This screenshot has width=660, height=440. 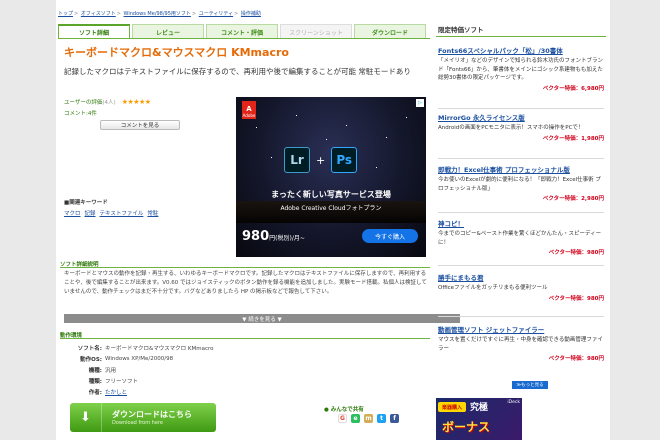 What do you see at coordinates (116, 393) in the screenshot?
I see `author-link: たかしと` at bounding box center [116, 393].